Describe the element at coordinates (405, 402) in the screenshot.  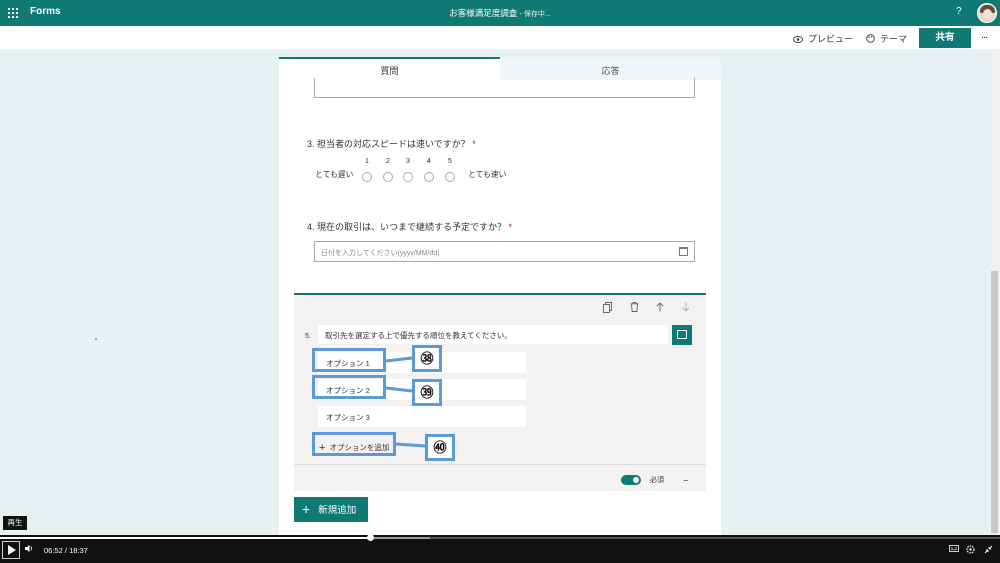
I see `callout-connectors` at that location.